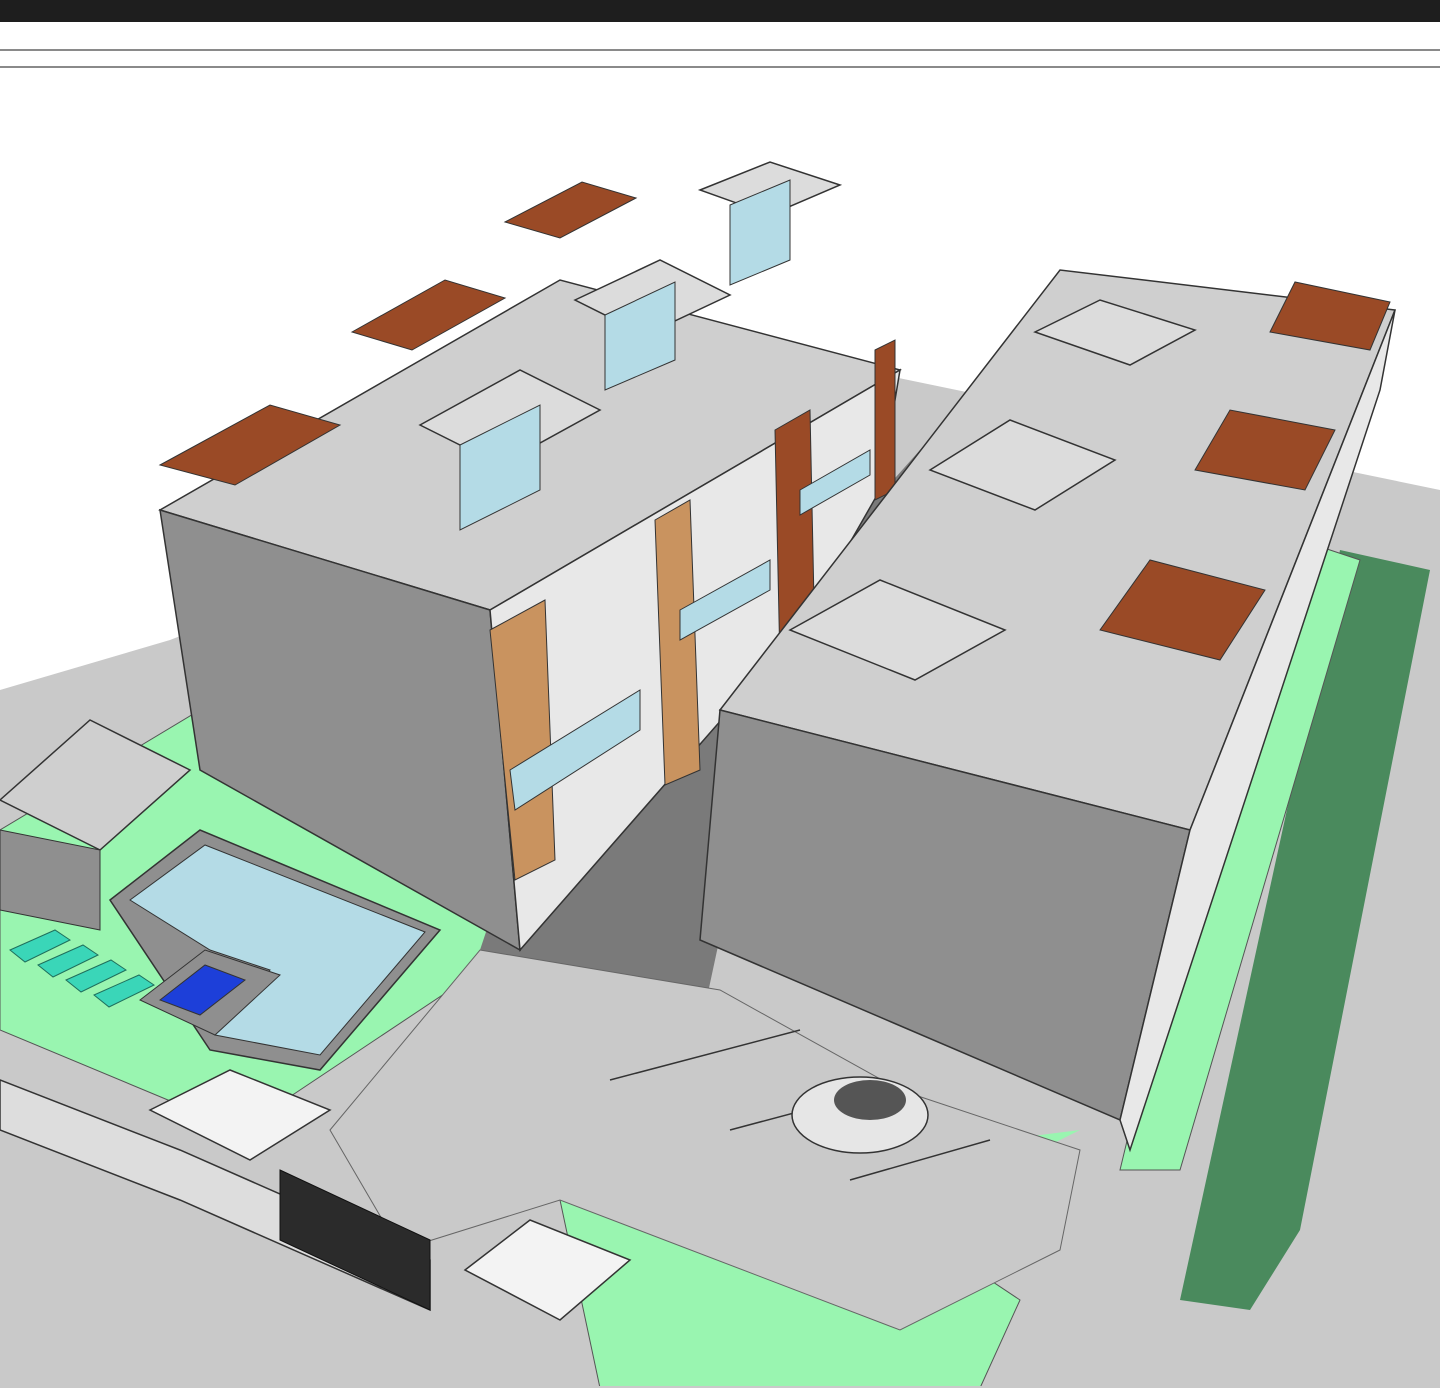  Describe the element at coordinates (860, 1115) in the screenshot. I see `parked-car` at that location.